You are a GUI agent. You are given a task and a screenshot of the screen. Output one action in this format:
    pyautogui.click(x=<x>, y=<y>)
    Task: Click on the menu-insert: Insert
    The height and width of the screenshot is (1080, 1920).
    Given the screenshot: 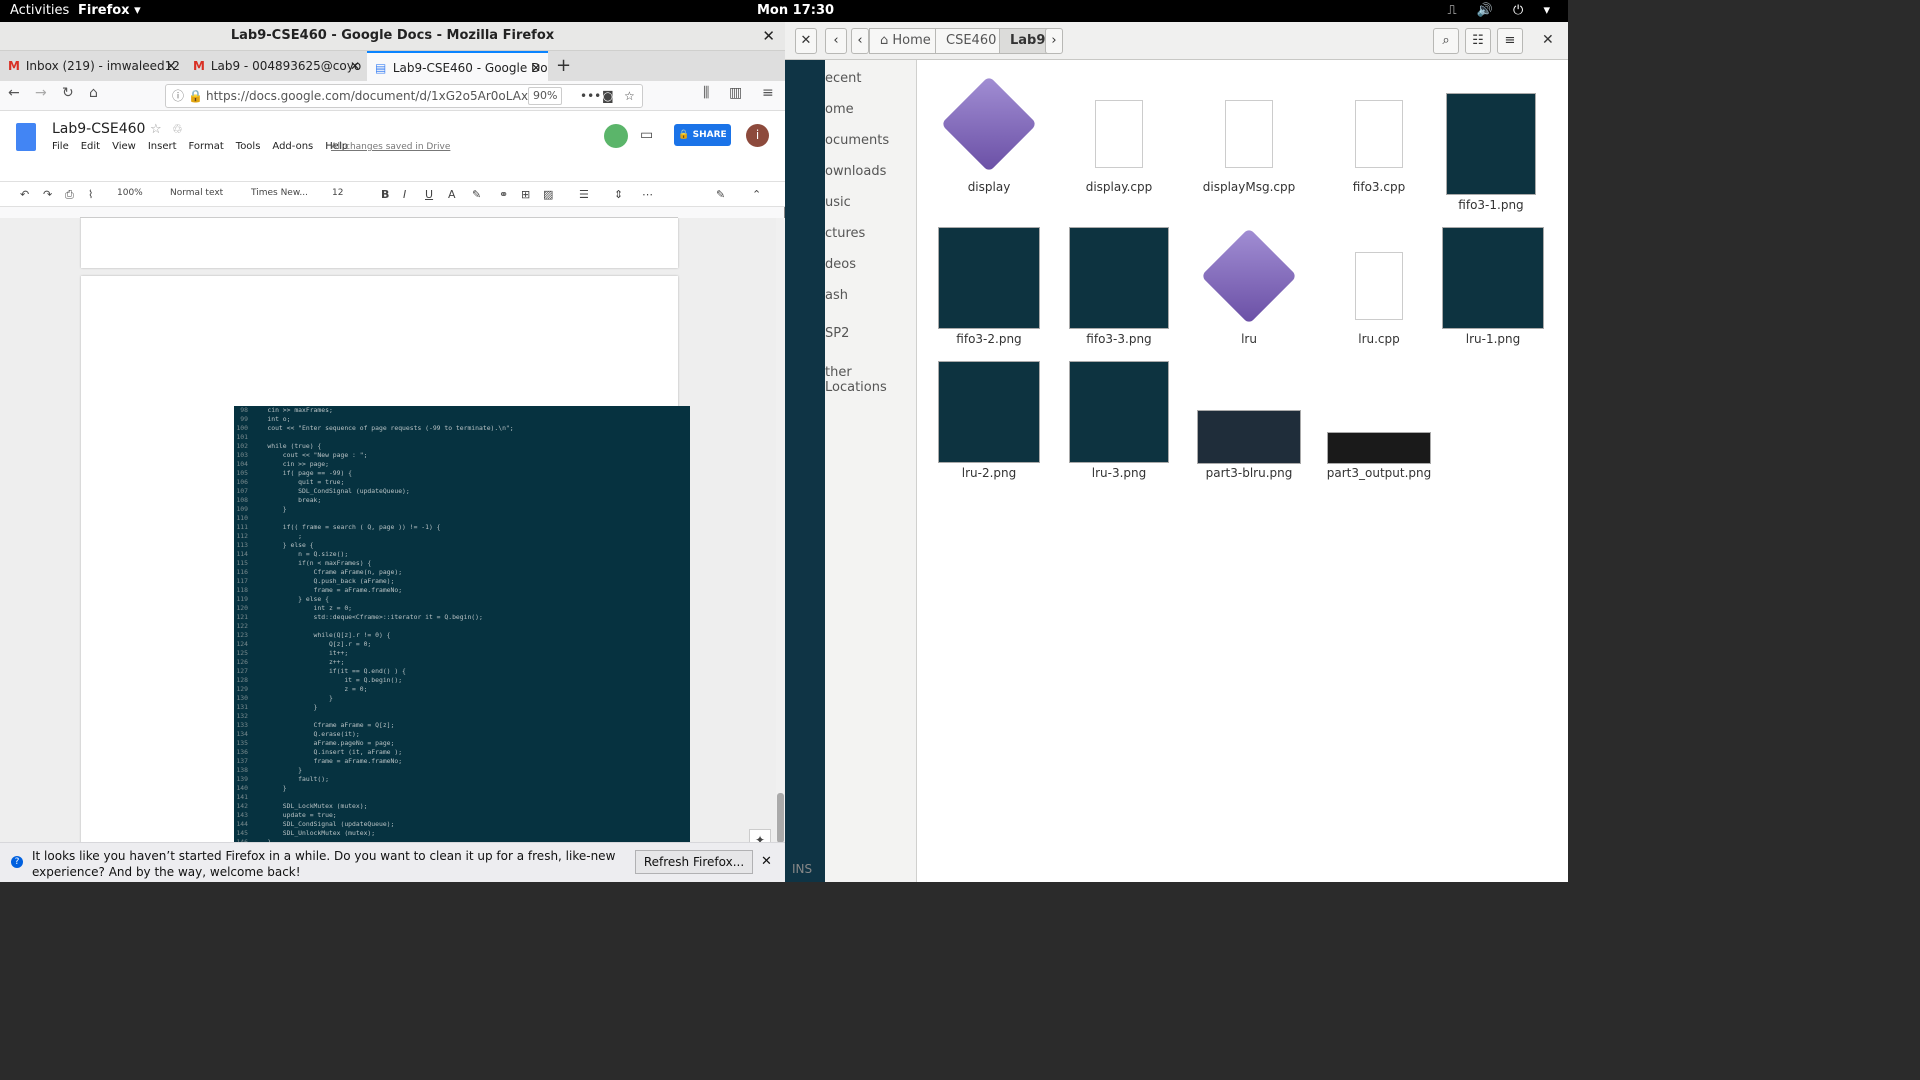 What is the action you would take?
    pyautogui.click(x=162, y=146)
    